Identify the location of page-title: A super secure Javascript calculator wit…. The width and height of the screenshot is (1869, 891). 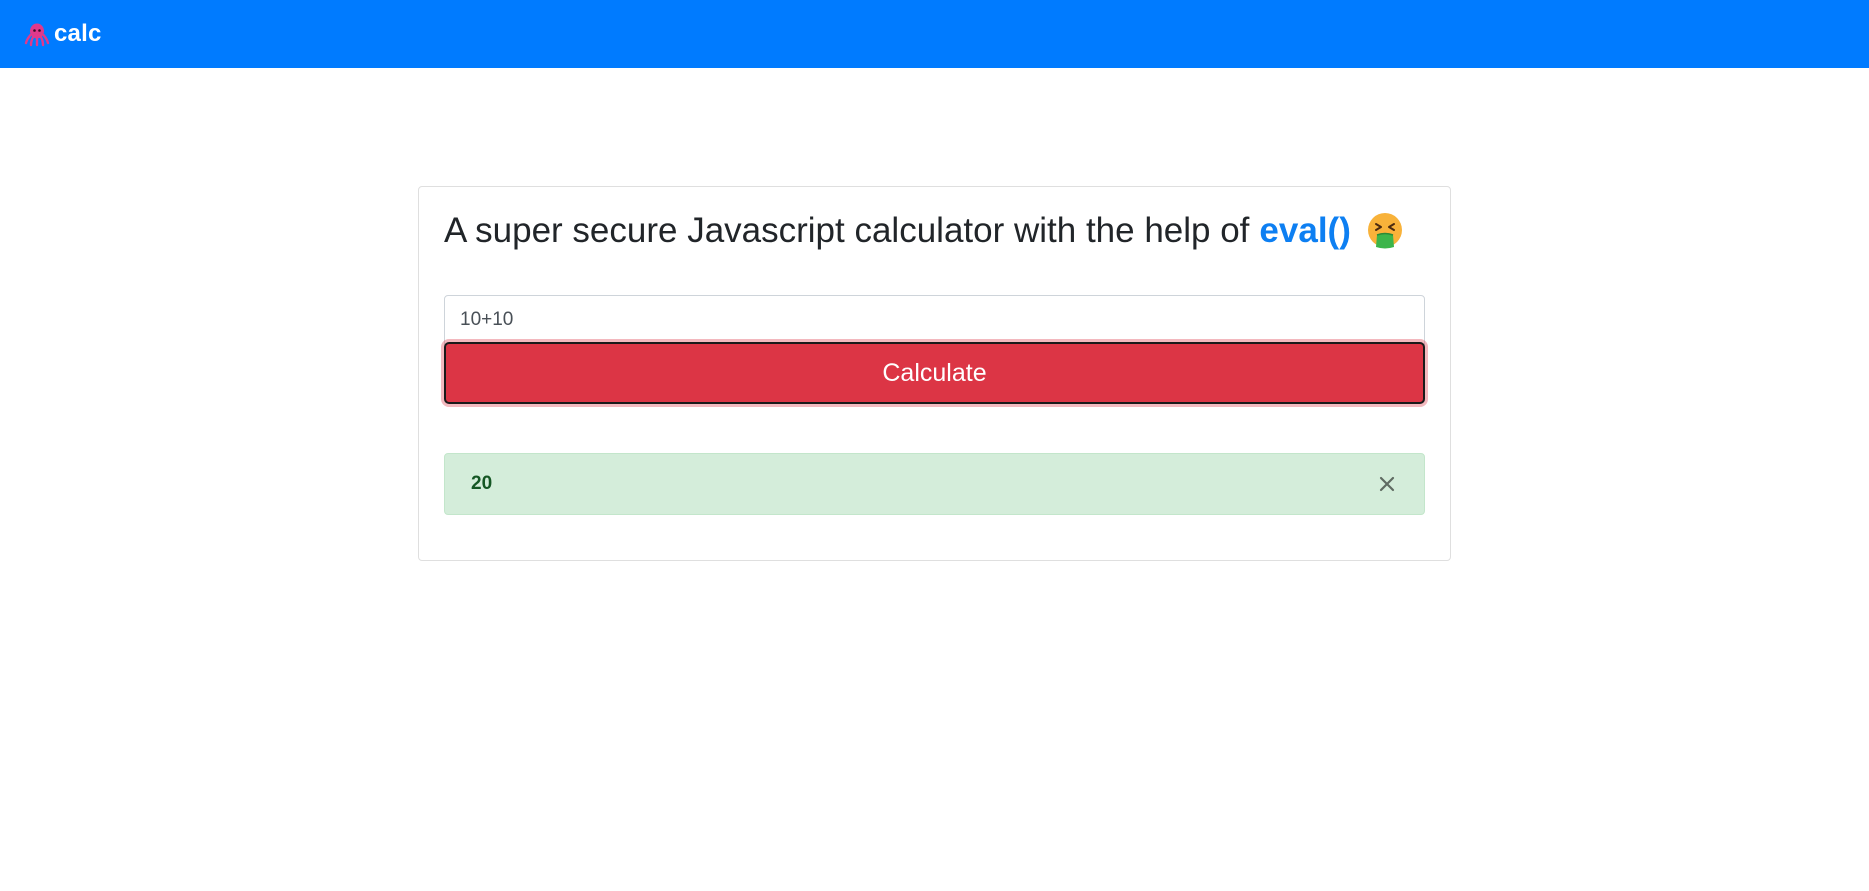
(924, 231).